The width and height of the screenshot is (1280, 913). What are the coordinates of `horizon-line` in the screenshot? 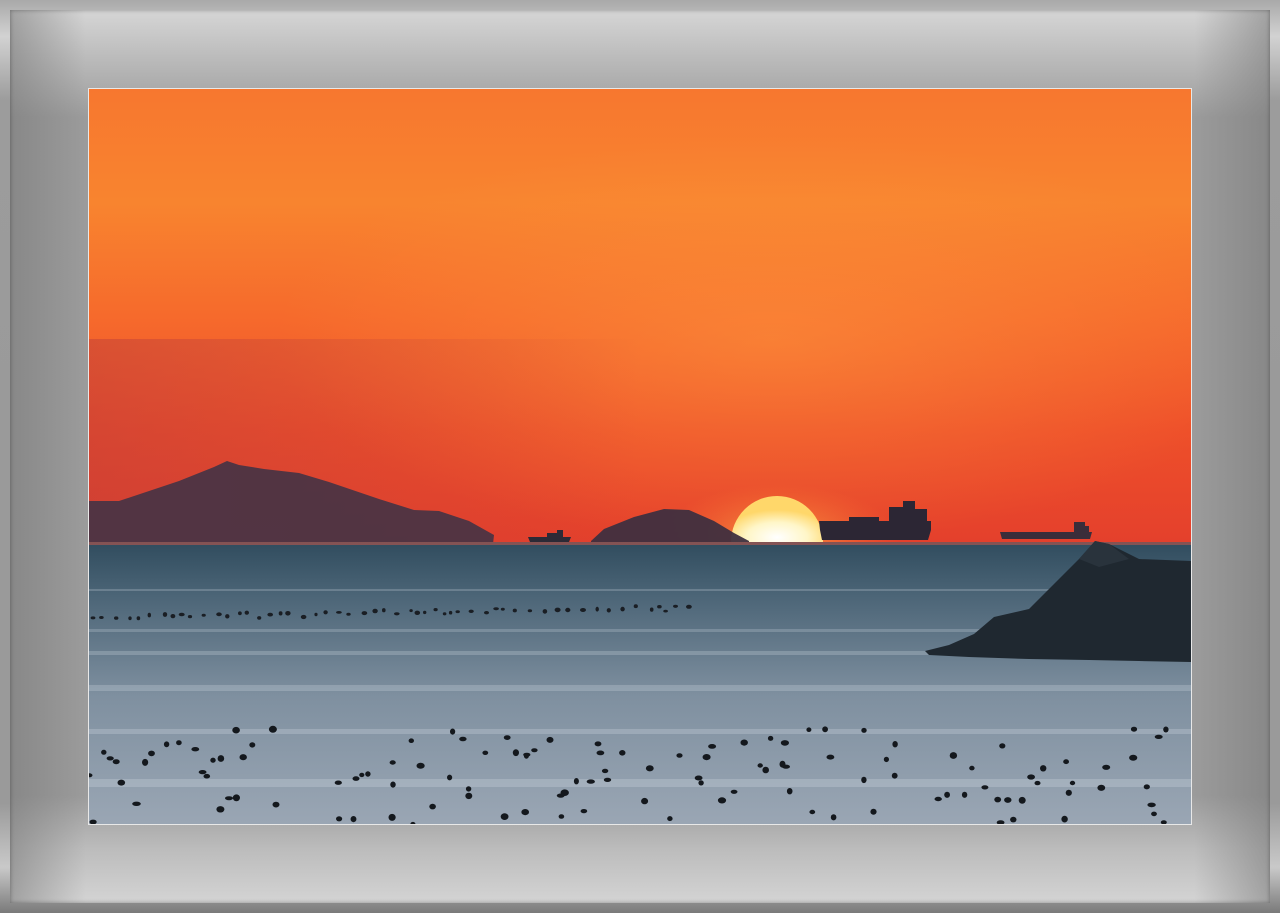 It's located at (640, 543).